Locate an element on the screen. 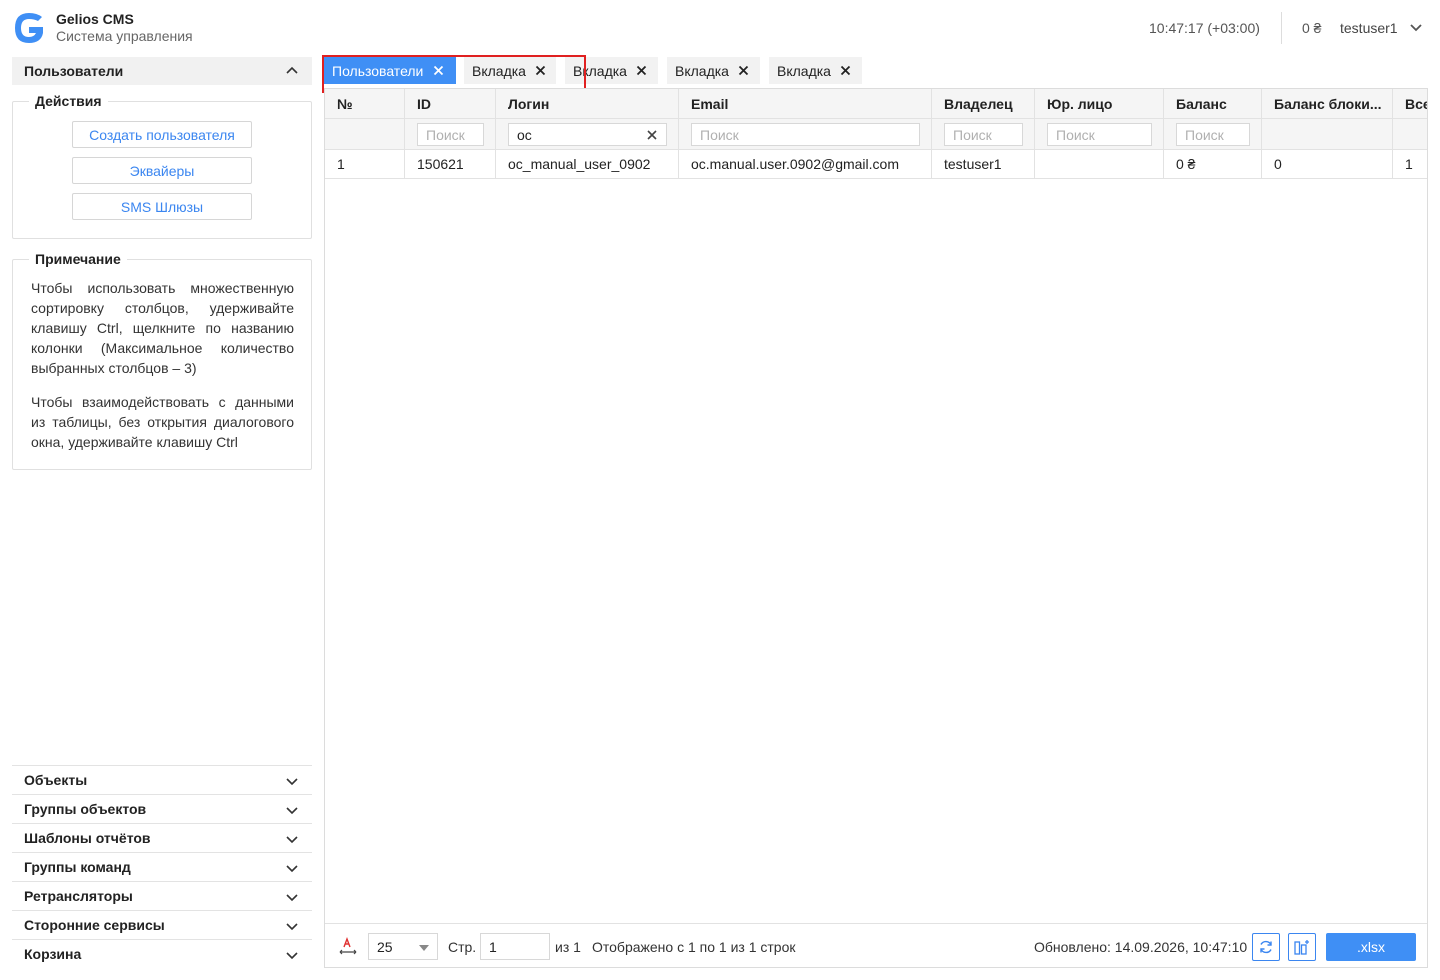 The image size is (1440, 980). column-header-owner: Владелец is located at coordinates (983, 103).